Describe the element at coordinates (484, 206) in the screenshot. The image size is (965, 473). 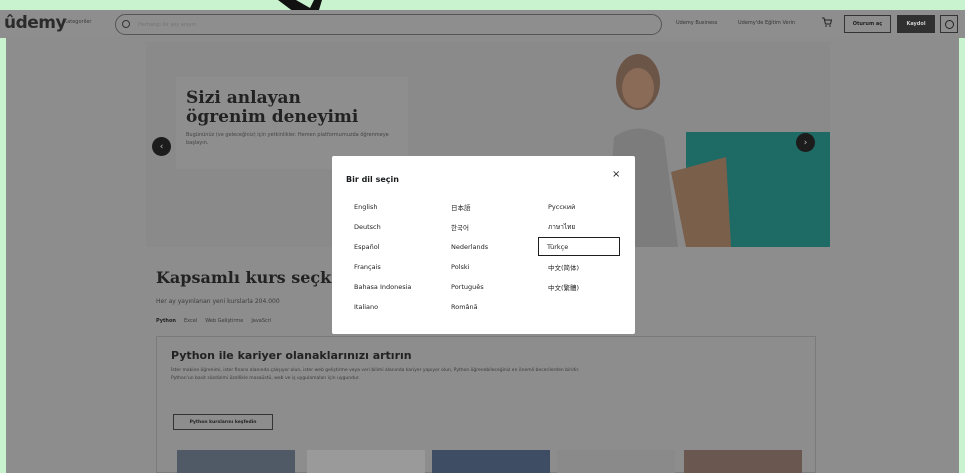
I see `language-option-japanese: 日本語` at that location.